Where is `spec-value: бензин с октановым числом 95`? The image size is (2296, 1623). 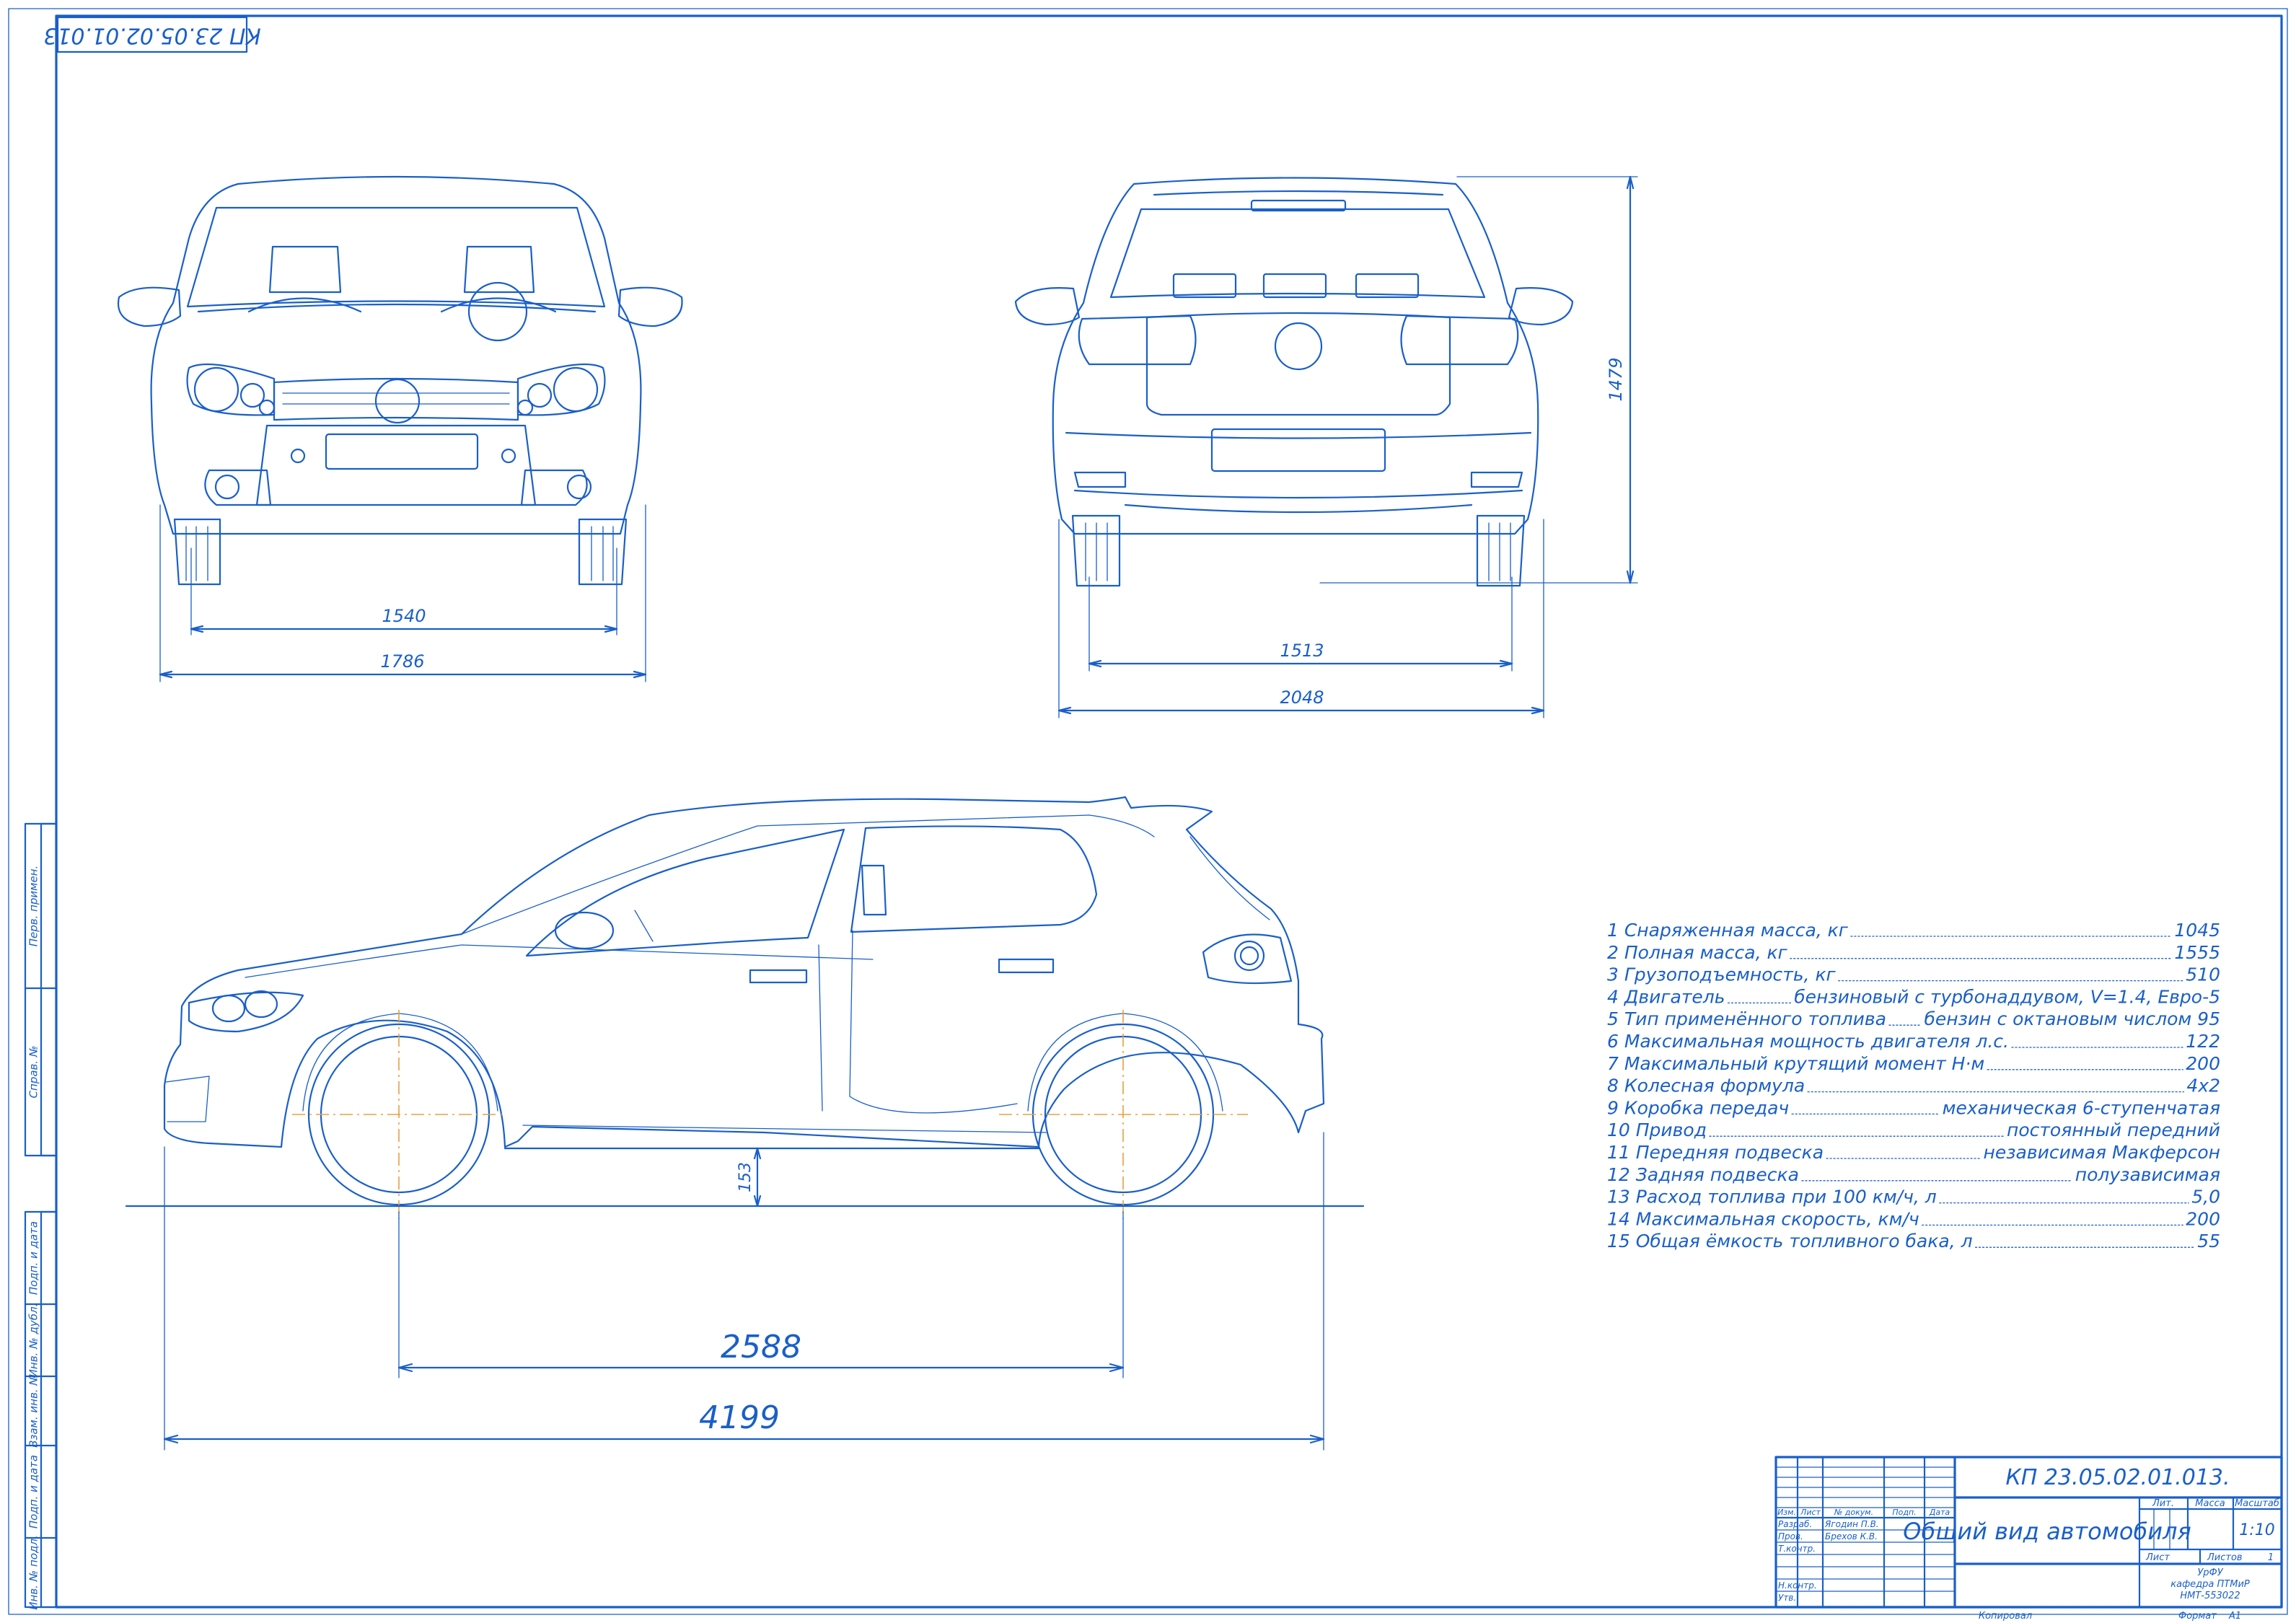
spec-value: бензин с октановым числом 95 is located at coordinates (2072, 1019).